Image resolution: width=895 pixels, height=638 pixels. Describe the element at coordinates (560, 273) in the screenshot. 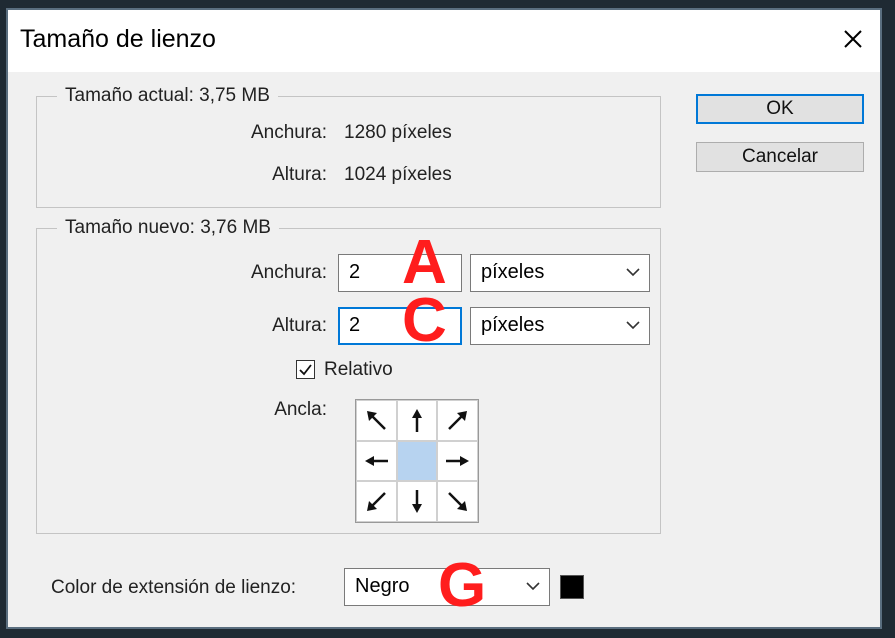

I see `width-unit-select: píxeles` at that location.